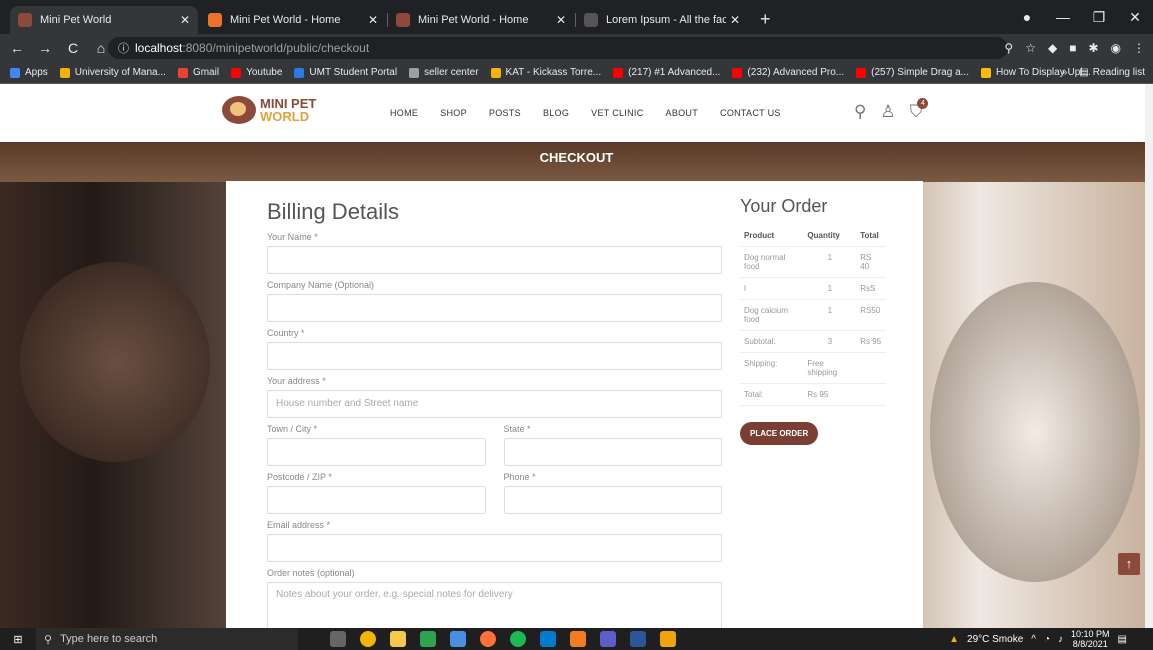 This screenshot has width=1153, height=650. Describe the element at coordinates (444, 72) in the screenshot. I see `bookmark-item: seller center` at that location.